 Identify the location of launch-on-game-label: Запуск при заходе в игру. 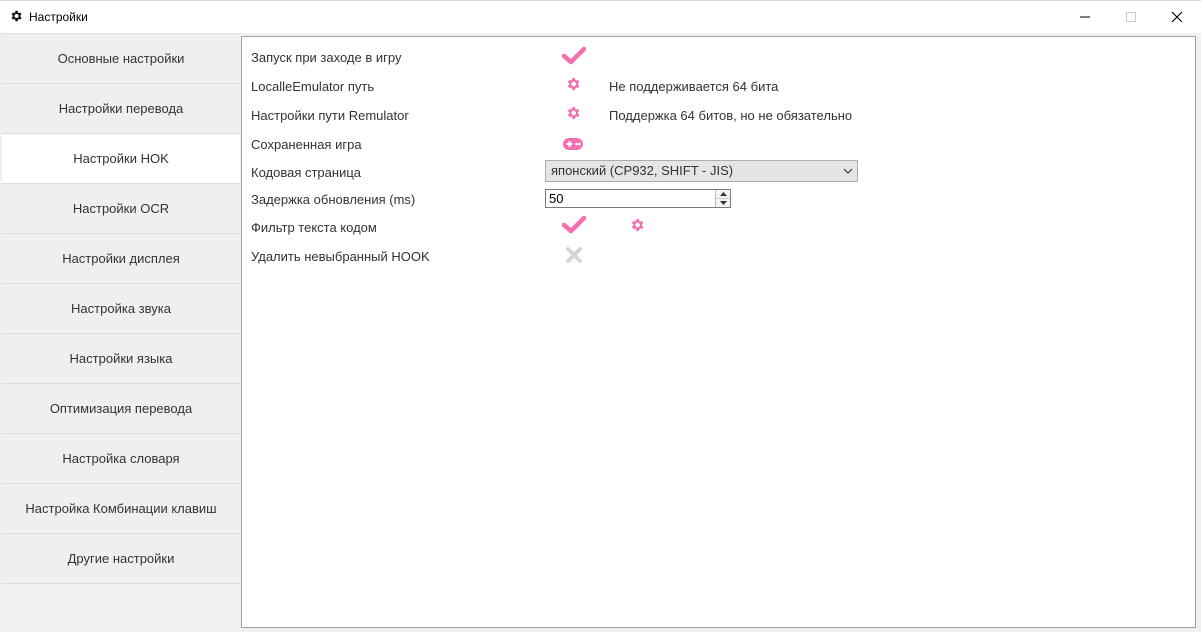
(326, 57).